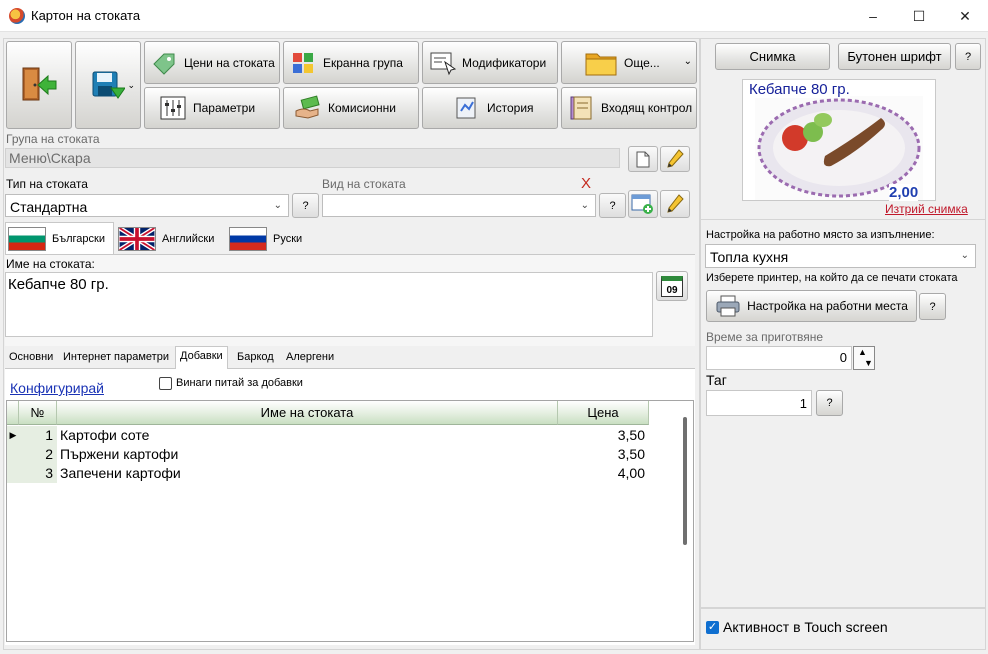 The height and width of the screenshot is (654, 988). What do you see at coordinates (759, 403) in the screenshot?
I see `tag-field: 1` at bounding box center [759, 403].